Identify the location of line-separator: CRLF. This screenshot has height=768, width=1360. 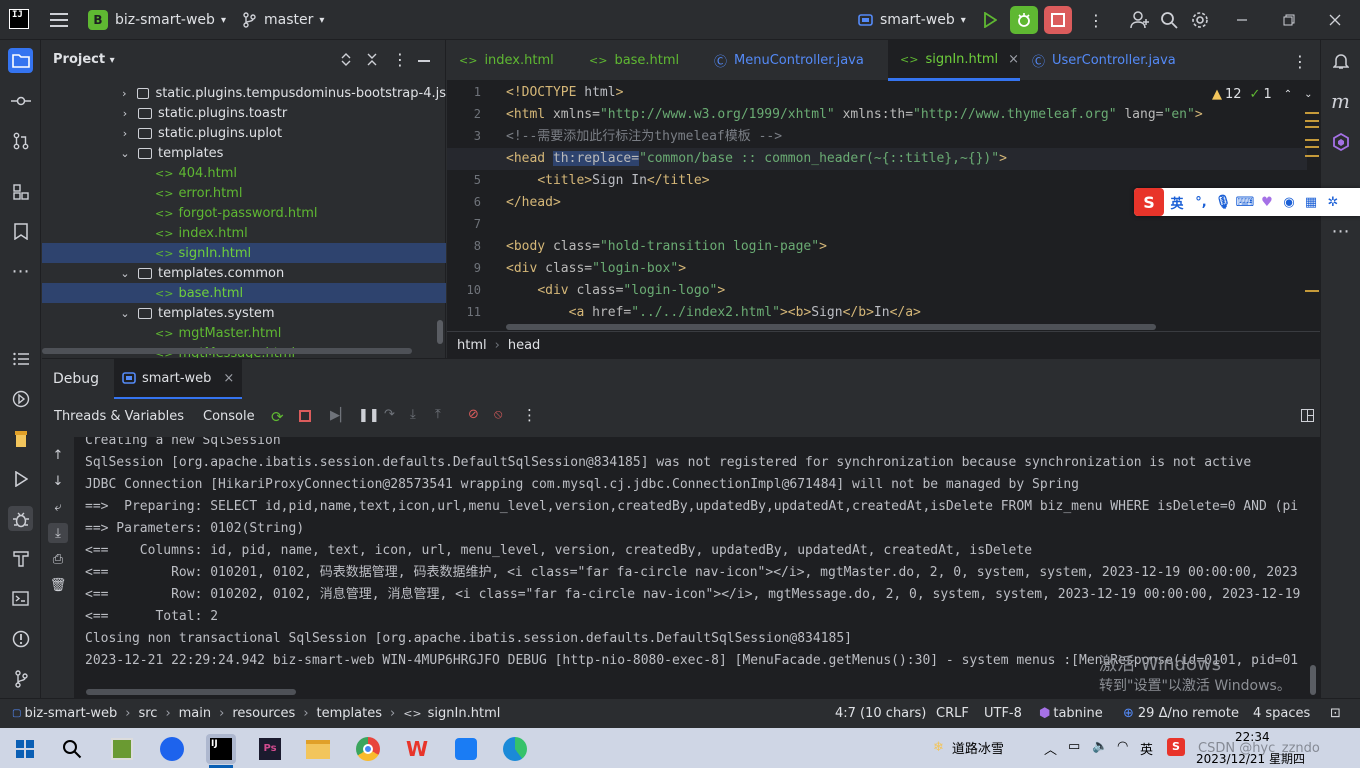
(952, 713).